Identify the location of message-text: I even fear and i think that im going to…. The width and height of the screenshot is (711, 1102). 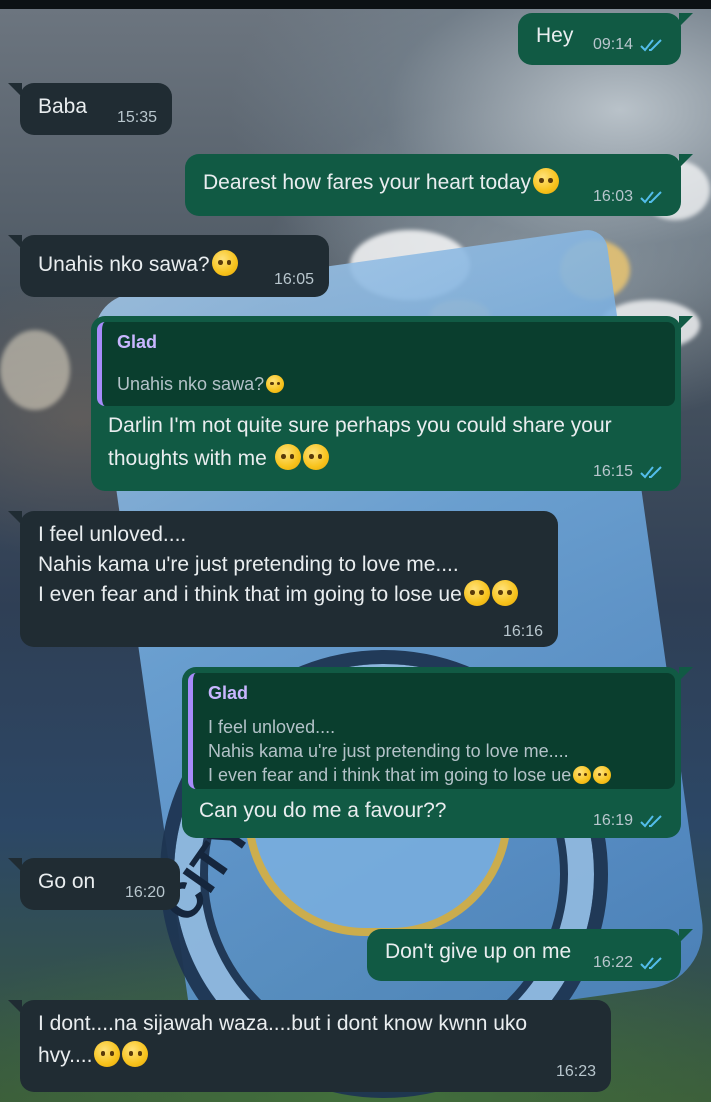
(250, 594).